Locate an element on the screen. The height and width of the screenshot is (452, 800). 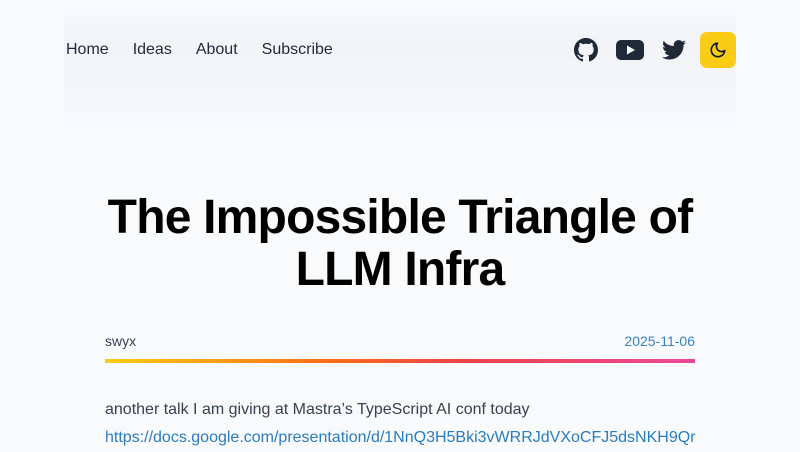
theme-toggle-button is located at coordinates (718, 50).